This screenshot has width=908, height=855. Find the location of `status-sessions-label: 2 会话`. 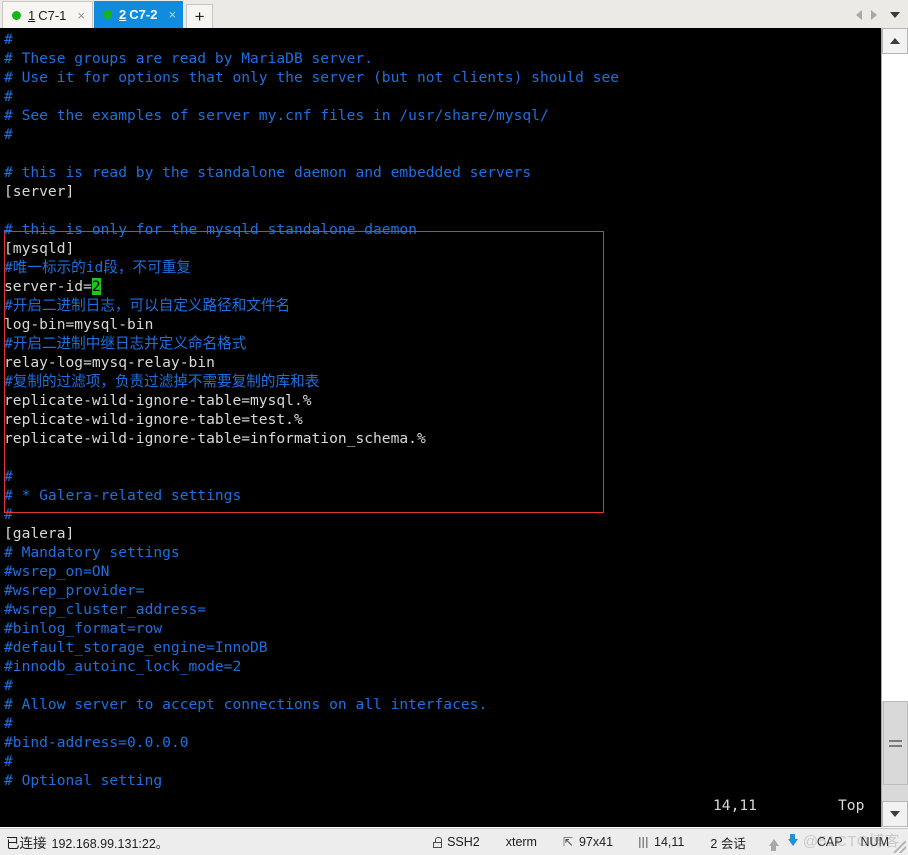

status-sessions-label: 2 会话 is located at coordinates (728, 843).